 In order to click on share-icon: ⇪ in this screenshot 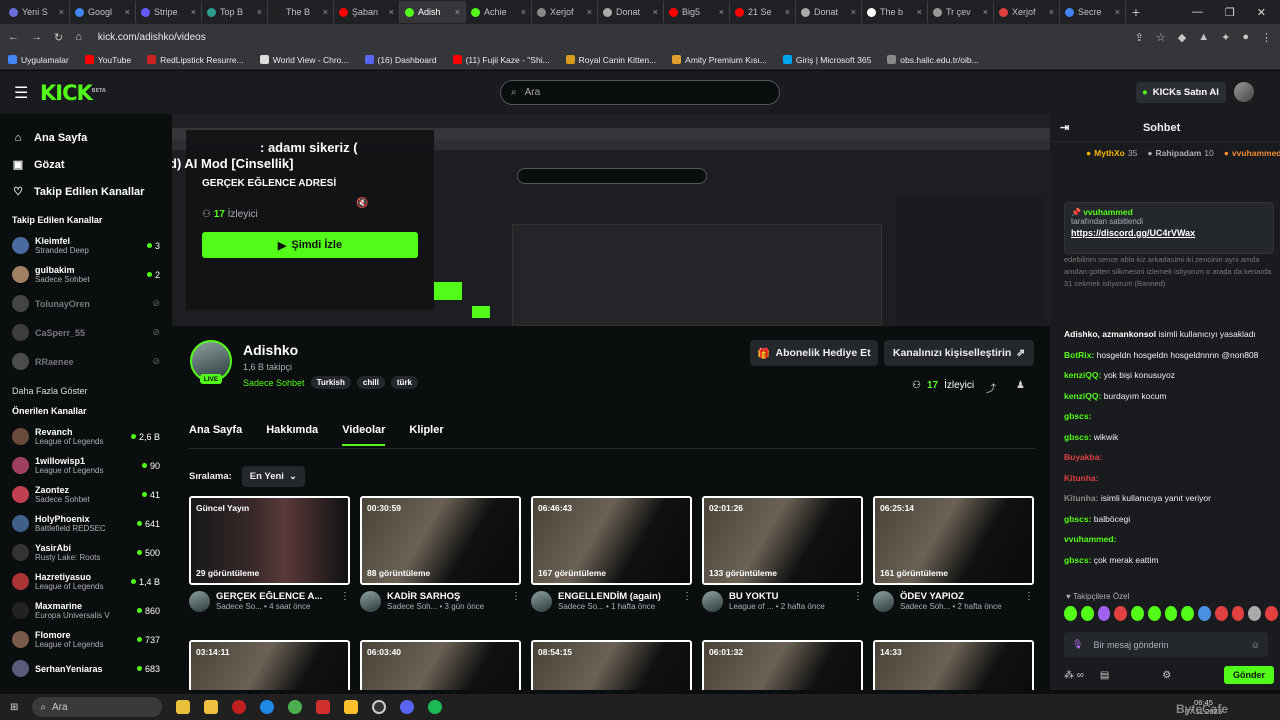, I will do `click(1139, 37)`.